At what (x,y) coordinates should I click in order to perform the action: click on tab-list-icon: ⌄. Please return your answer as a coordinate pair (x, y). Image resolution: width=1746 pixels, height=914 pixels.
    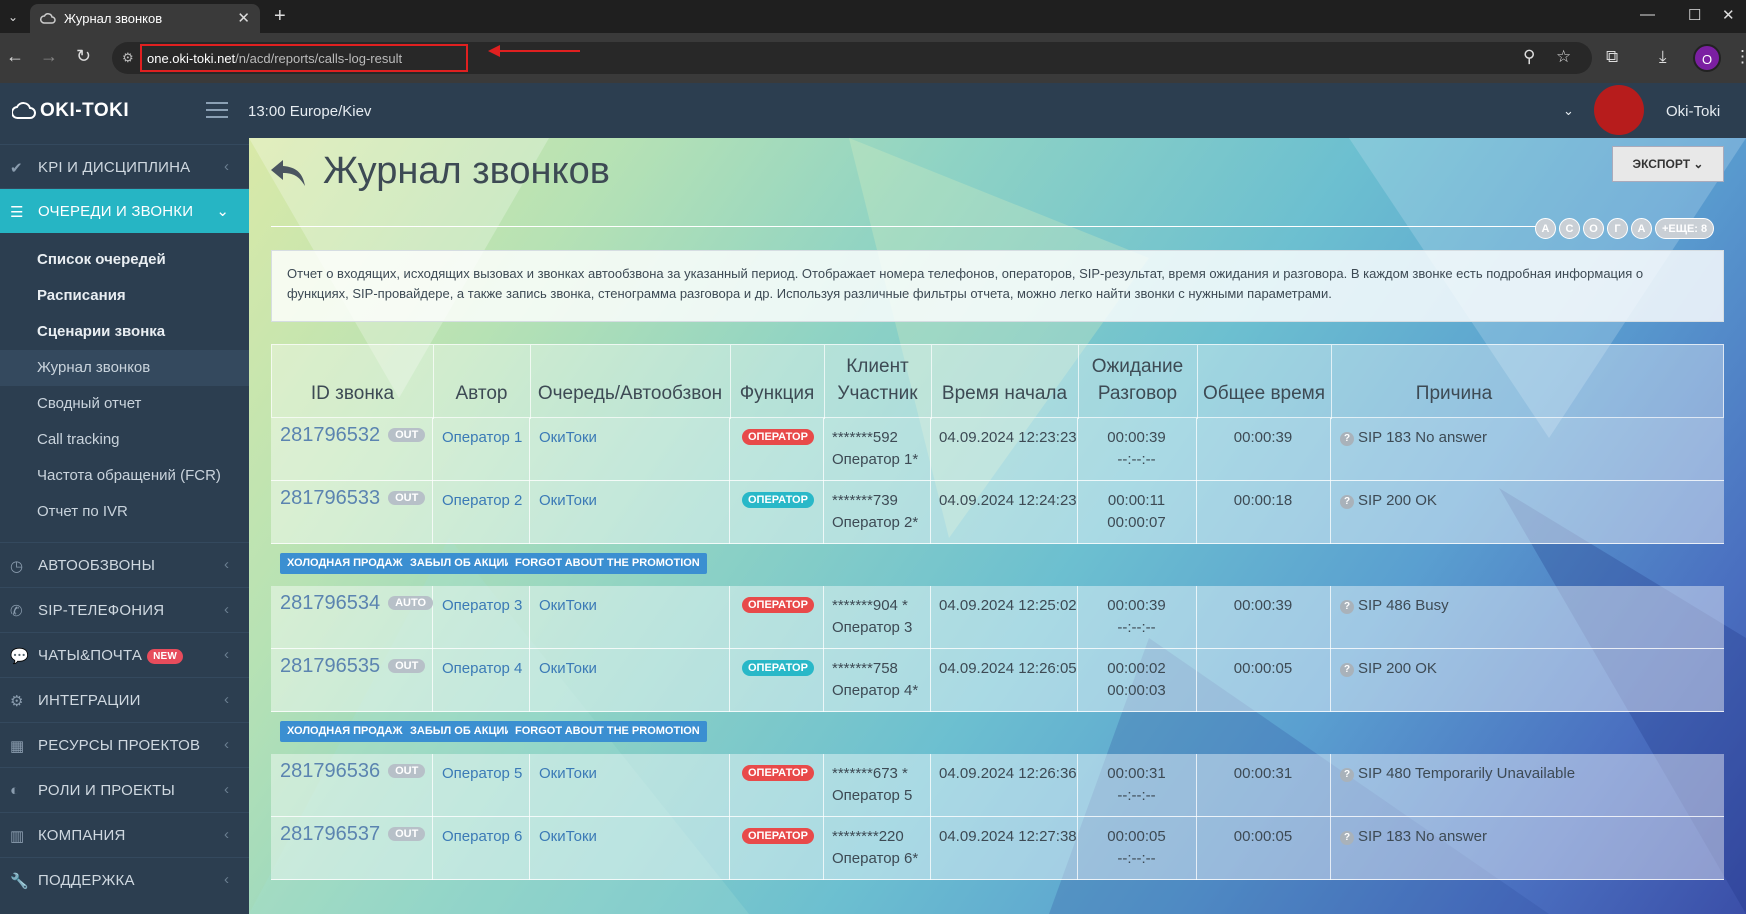
    Looking at the image, I should click on (13, 17).